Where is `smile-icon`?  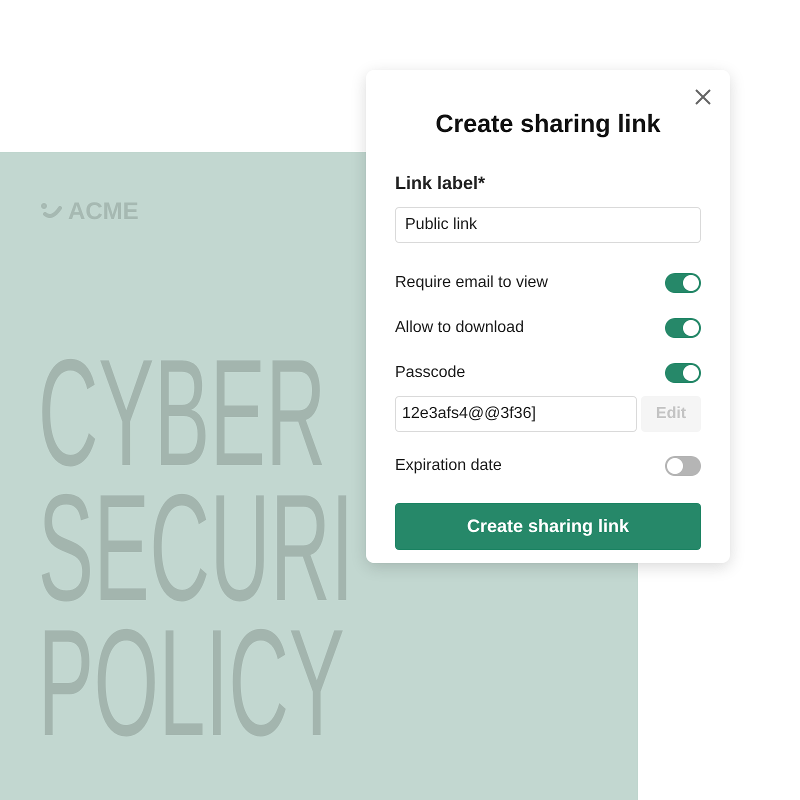
smile-icon is located at coordinates (52, 212).